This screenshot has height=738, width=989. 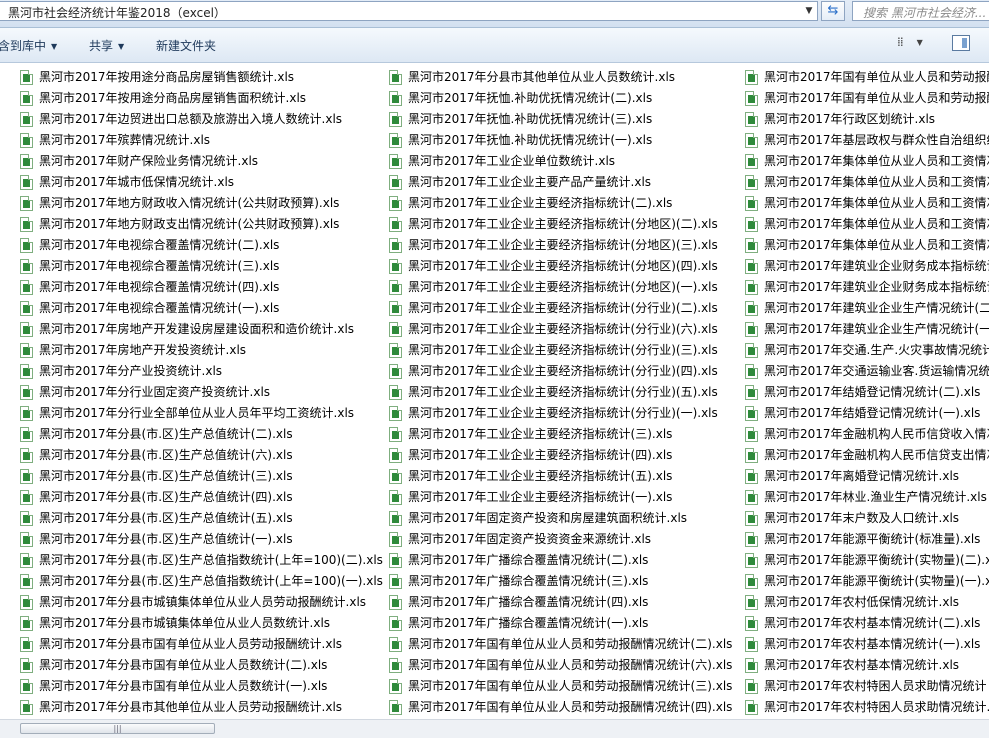 I want to click on file-name: 黑河市2017年国有单位从业人员和劳动报酬情况统计(三).xls, so click(x=570, y=686).